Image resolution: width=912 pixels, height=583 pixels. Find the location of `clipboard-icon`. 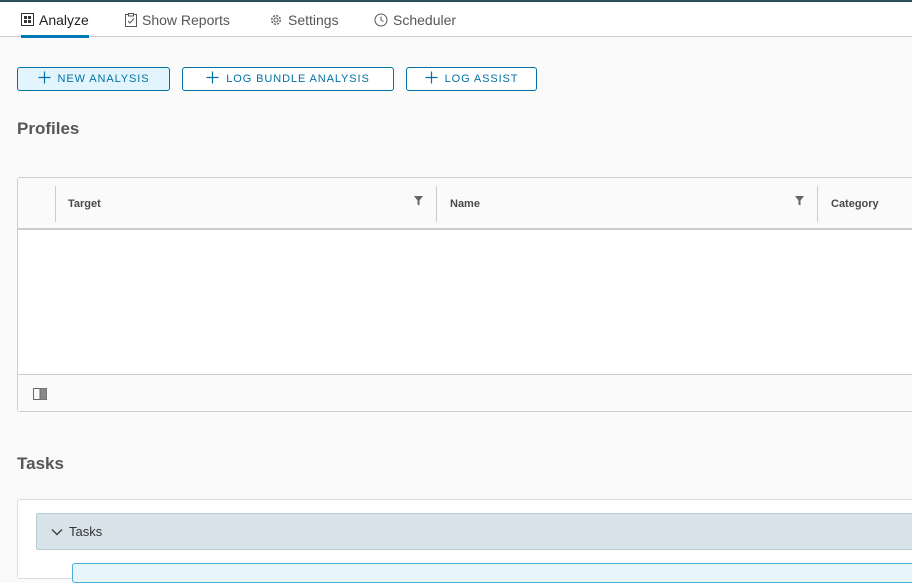

clipboard-icon is located at coordinates (131, 19).